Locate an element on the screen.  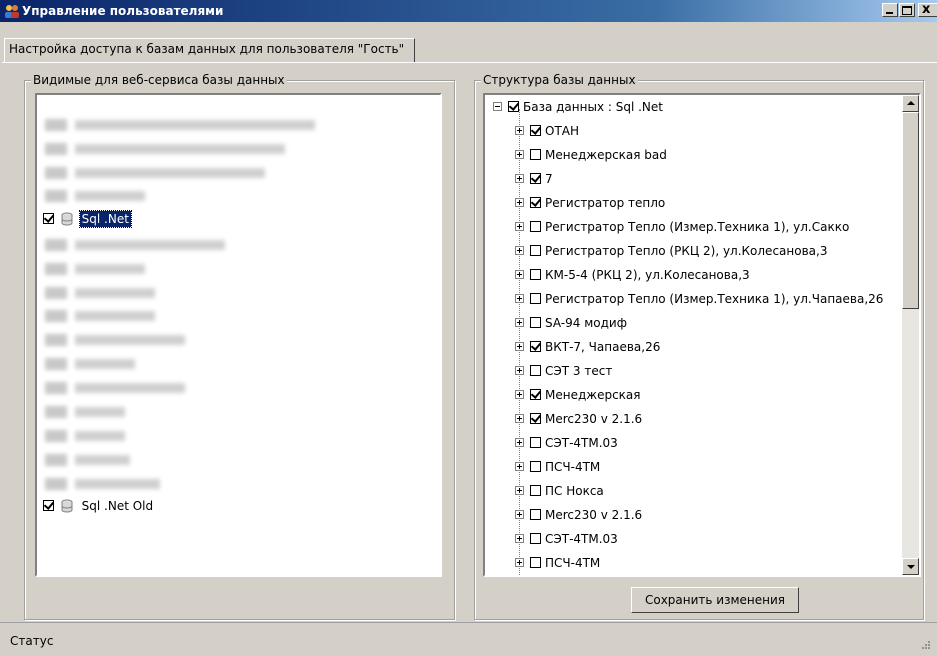
tree-node: 7 is located at coordinates (534, 181).